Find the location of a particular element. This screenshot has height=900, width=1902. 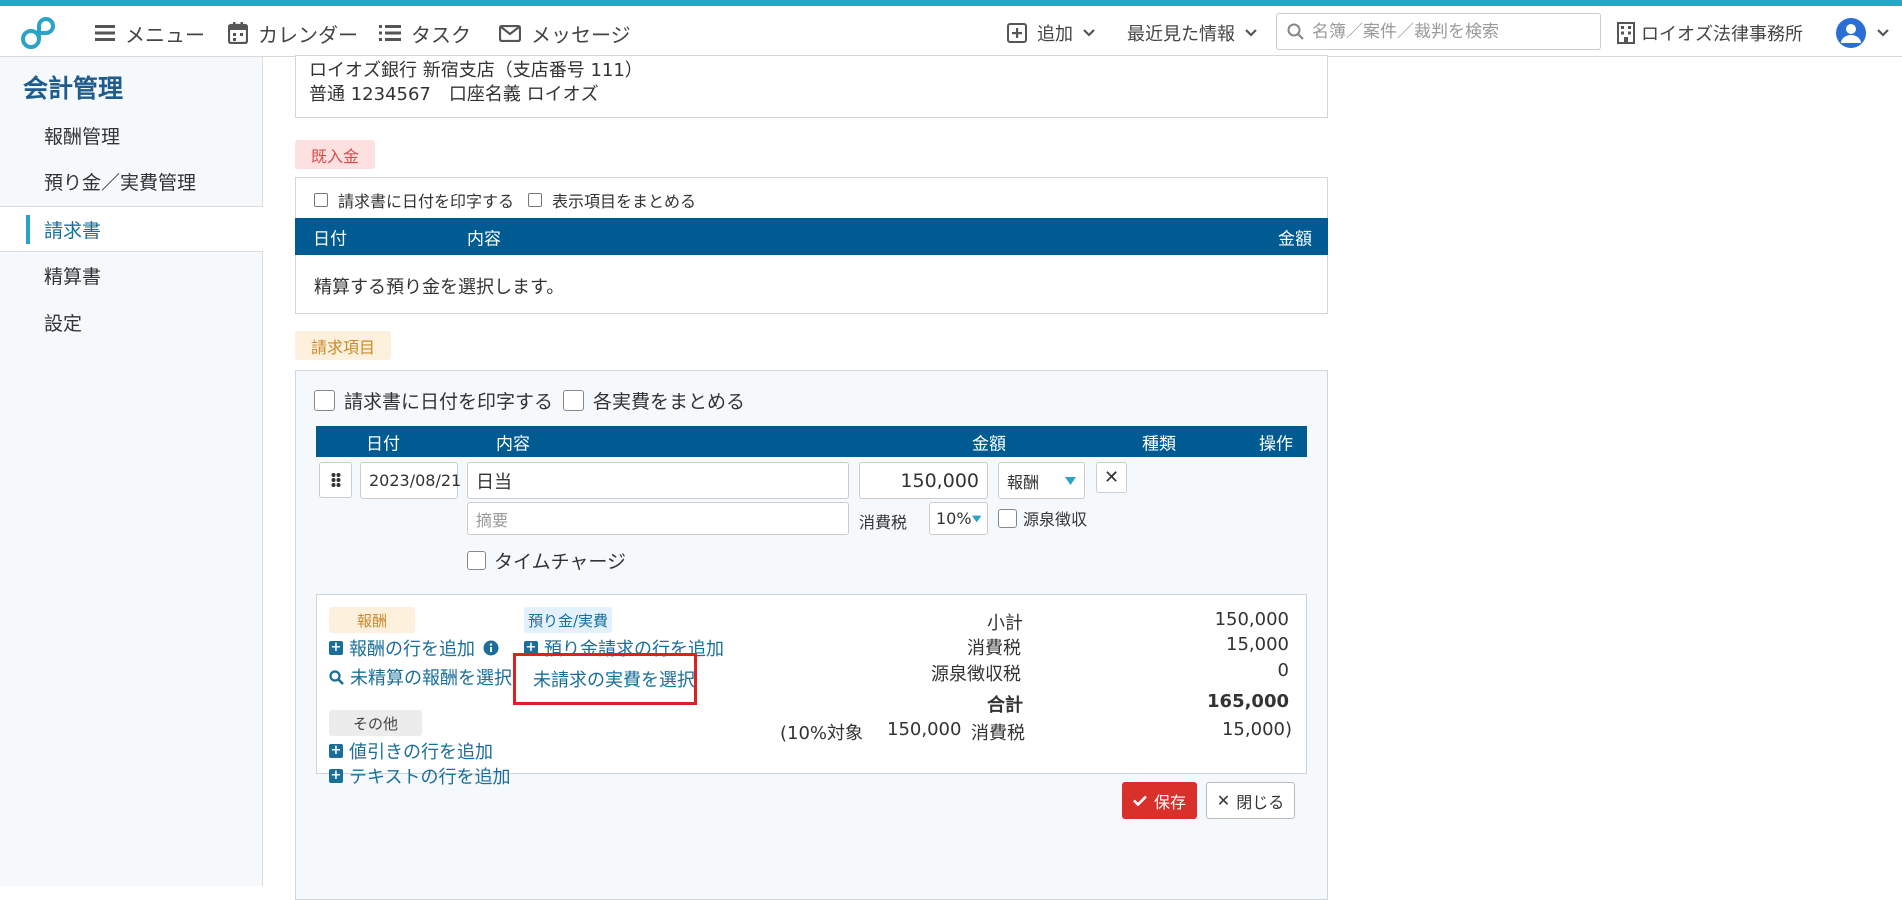

tax-rate-select: 10% is located at coordinates (958, 518).